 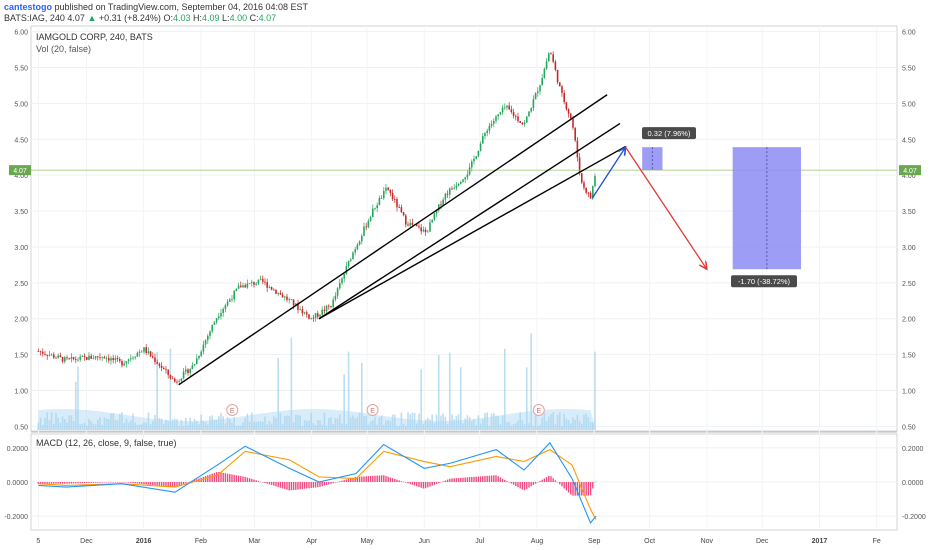 What do you see at coordinates (106, 443) in the screenshot?
I see `macd-legend: MACD (12, 26, close, 9, false, true)` at bounding box center [106, 443].